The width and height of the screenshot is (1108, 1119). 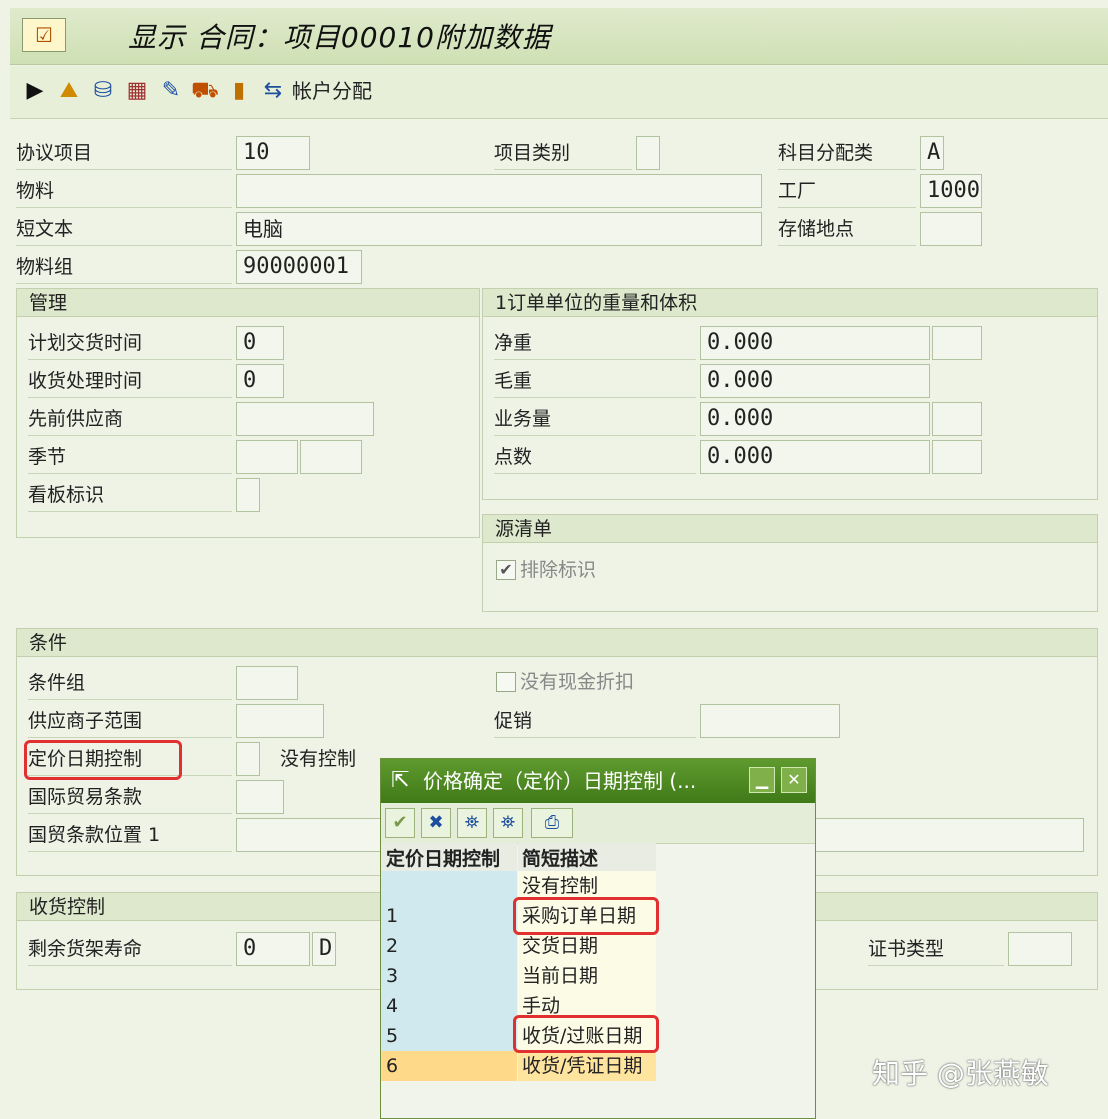 I want to click on kanban-label: 看板标识, so click(x=130, y=496).